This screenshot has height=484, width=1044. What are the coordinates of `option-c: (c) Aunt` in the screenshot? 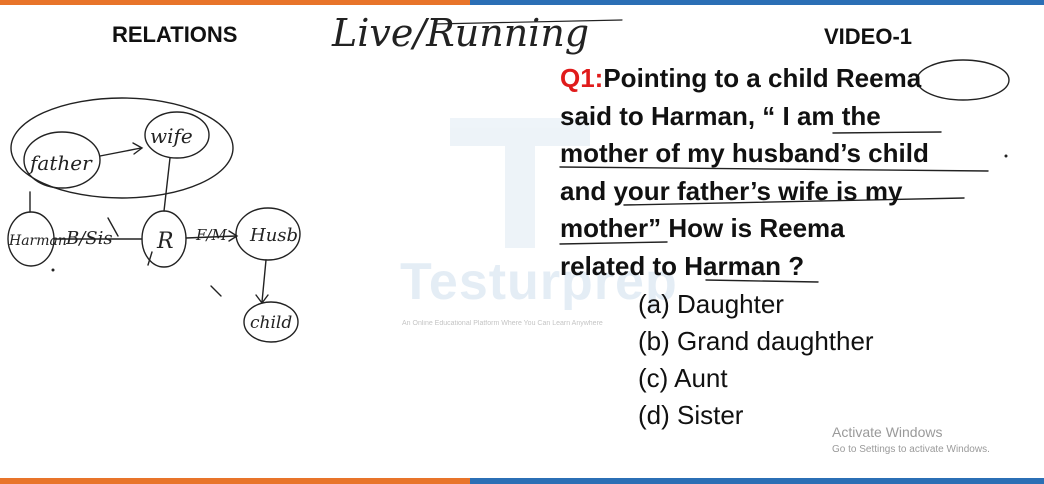 It's located at (683, 378).